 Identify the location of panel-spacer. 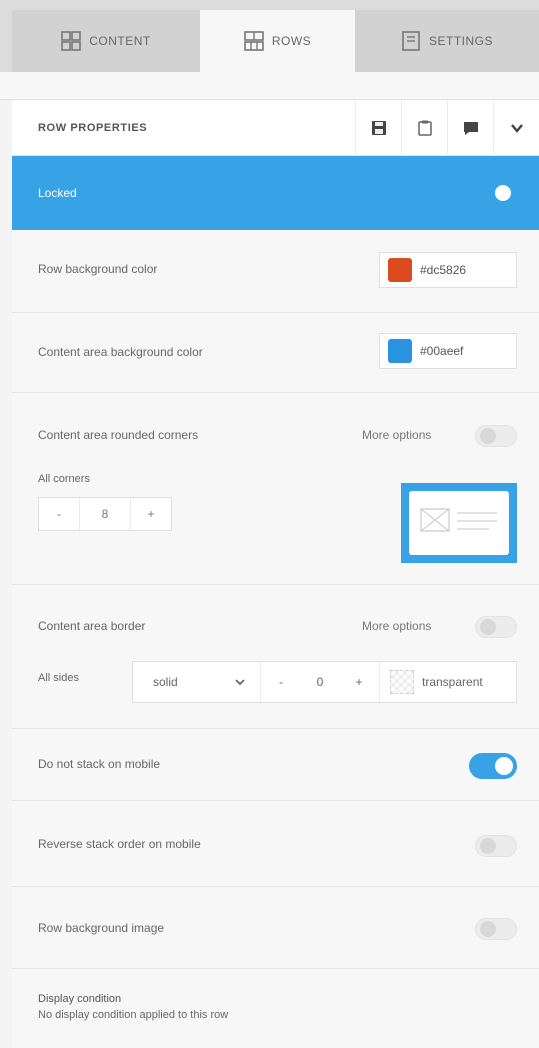
(269, 86).